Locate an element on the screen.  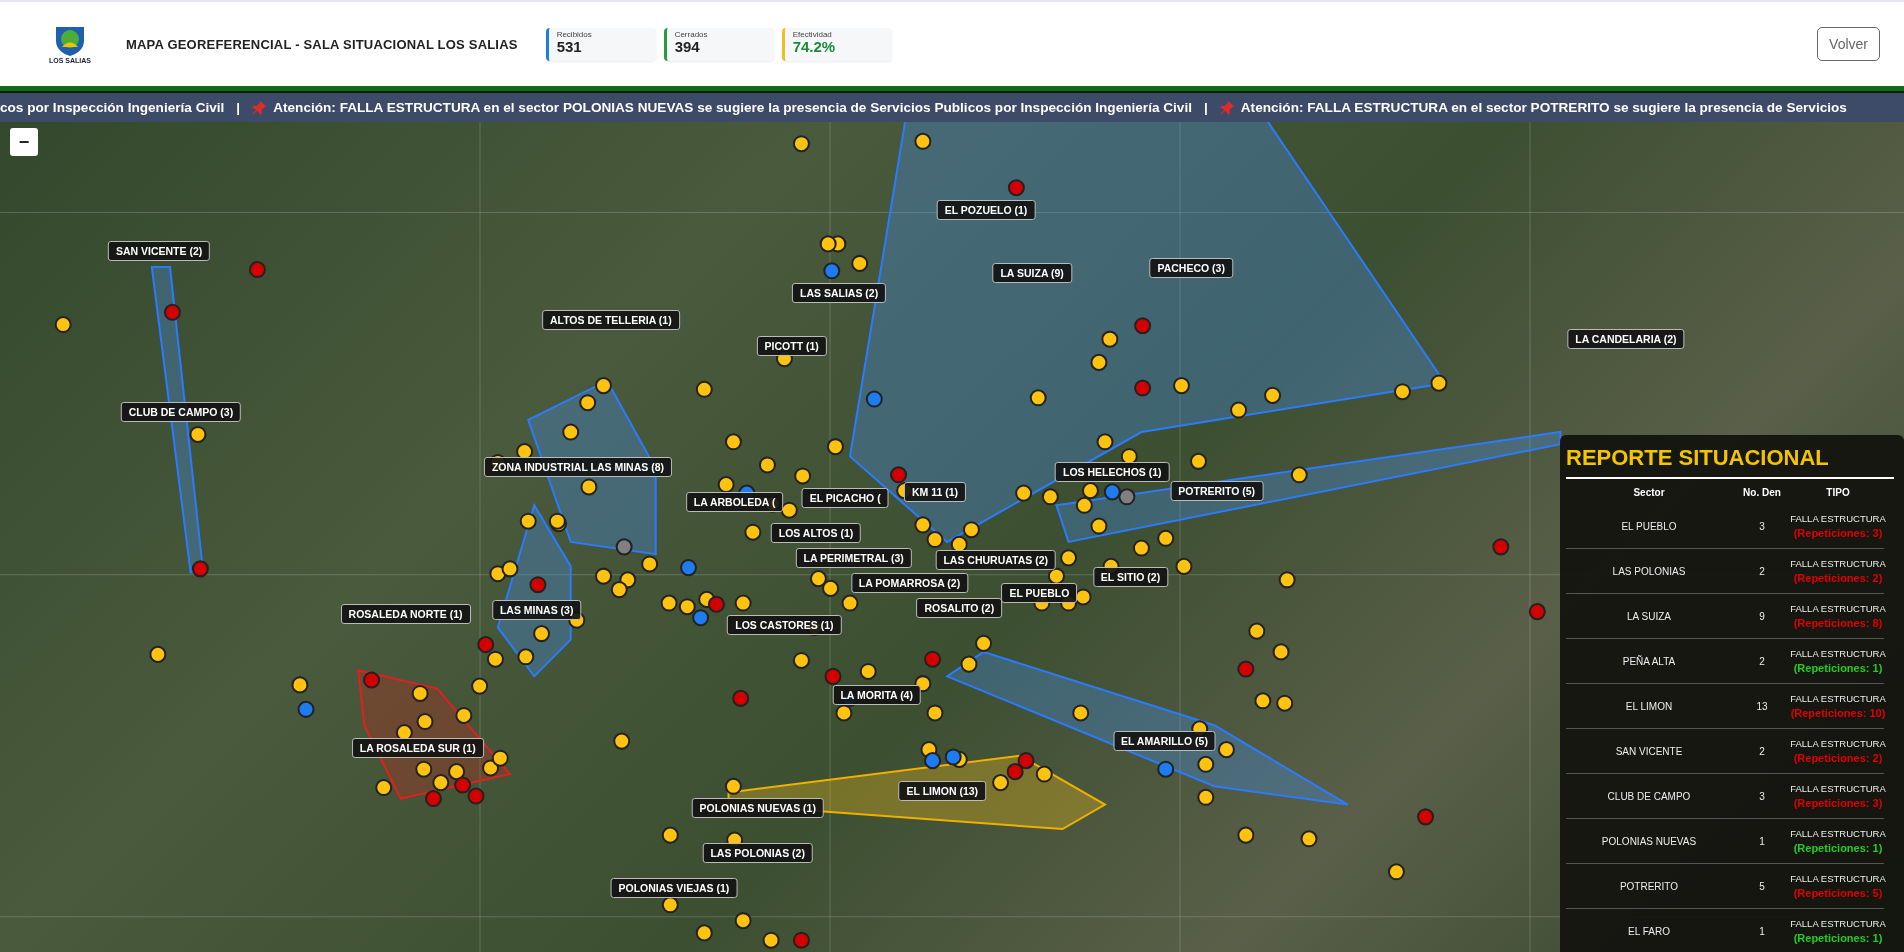
stat-value: 74.2% is located at coordinates (814, 46).